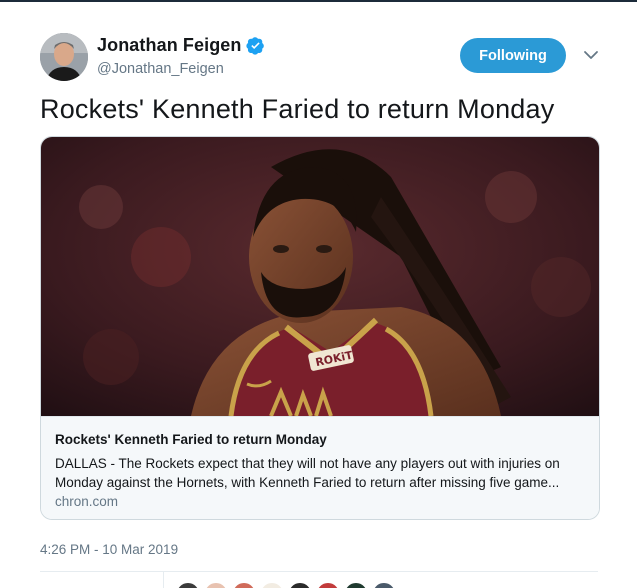 The height and width of the screenshot is (588, 637). Describe the element at coordinates (318, 1) in the screenshot. I see `window-top-border` at that location.